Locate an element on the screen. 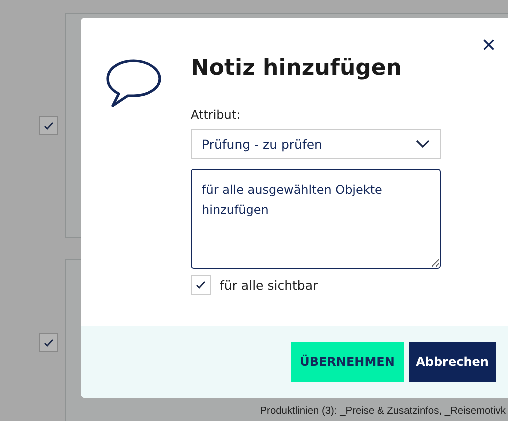  chevron-down-icon is located at coordinates (423, 144).